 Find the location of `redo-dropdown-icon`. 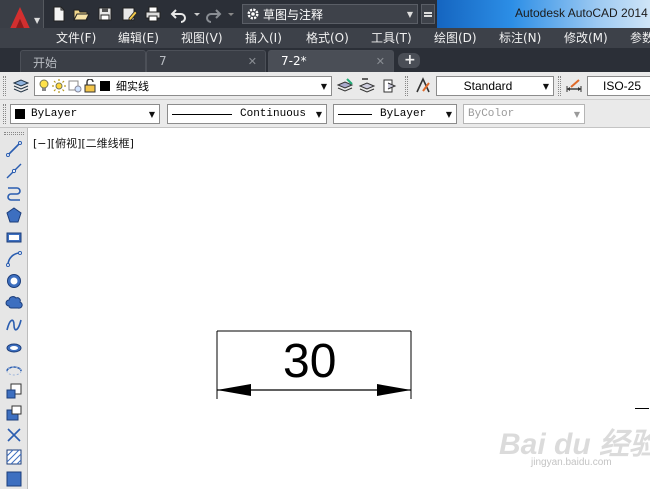

redo-dropdown-icon is located at coordinates (228, 14).